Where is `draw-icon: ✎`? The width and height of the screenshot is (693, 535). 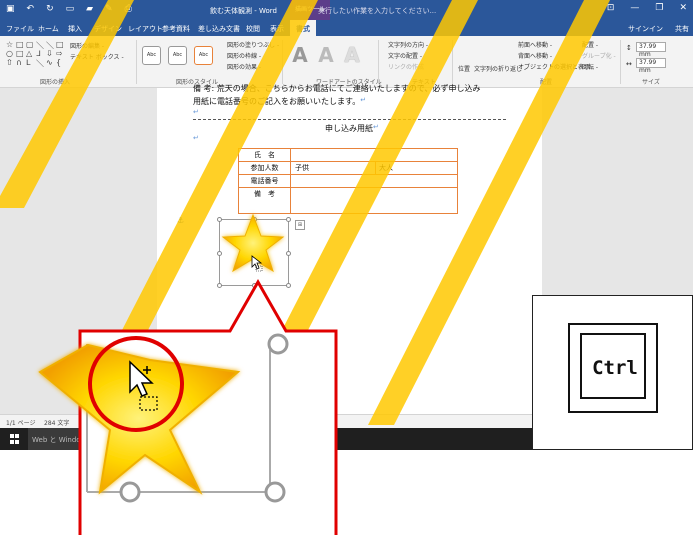 draw-icon: ✎ is located at coordinates (109, 9).